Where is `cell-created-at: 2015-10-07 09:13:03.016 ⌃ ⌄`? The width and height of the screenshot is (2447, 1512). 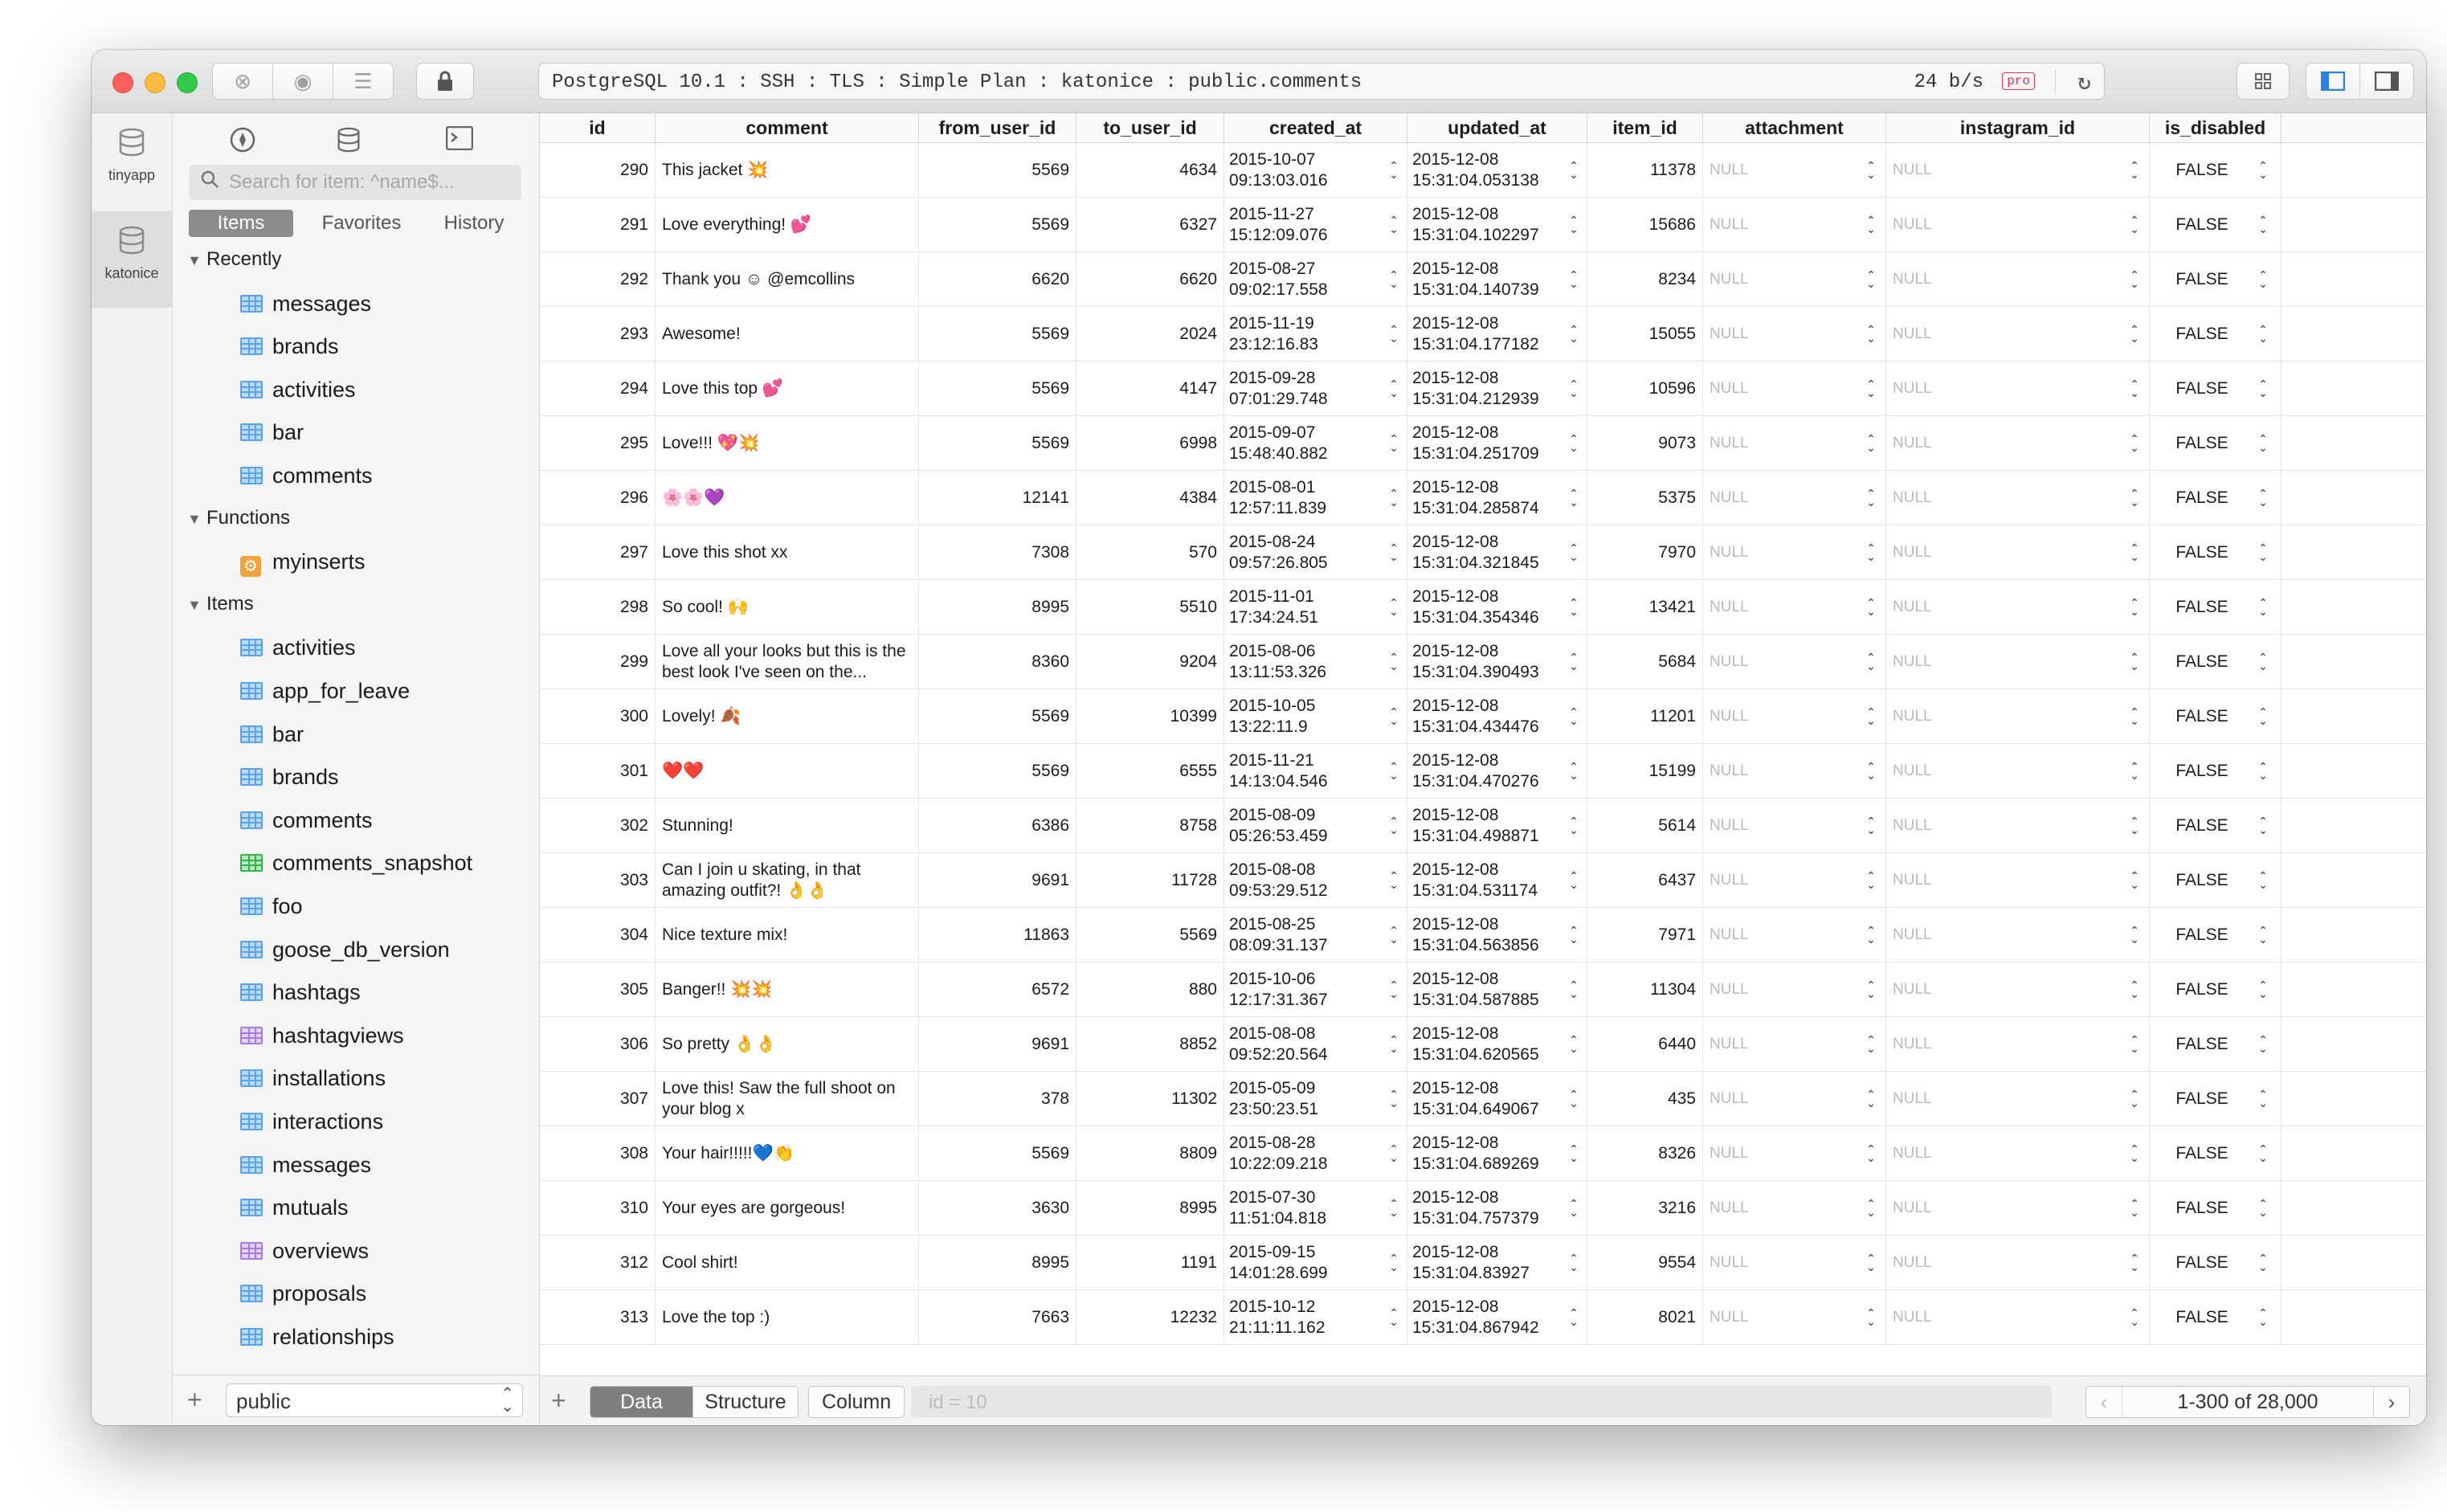
cell-created-at: 2015-10-07 09:13:03.016 ⌃ ⌄ is located at coordinates (1315, 170).